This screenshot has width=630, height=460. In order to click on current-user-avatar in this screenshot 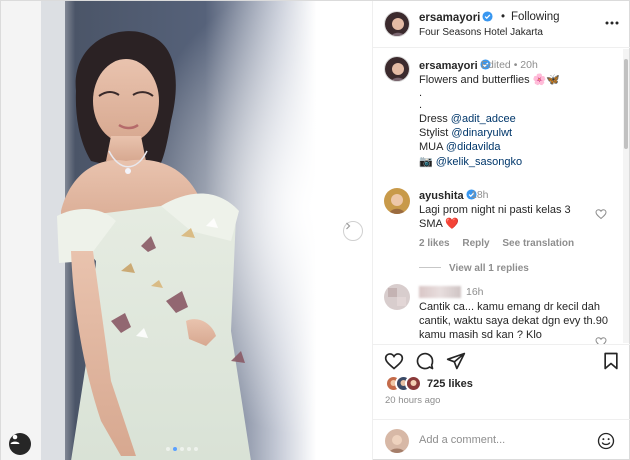, I will do `click(397, 441)`.